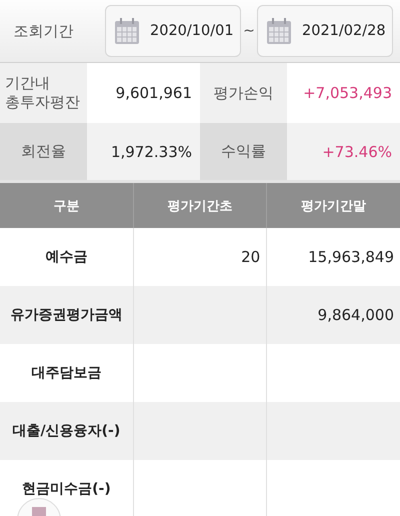 Image resolution: width=400 pixels, height=516 pixels. What do you see at coordinates (343, 151) in the screenshot?
I see `summary-value: +73.46%` at bounding box center [343, 151].